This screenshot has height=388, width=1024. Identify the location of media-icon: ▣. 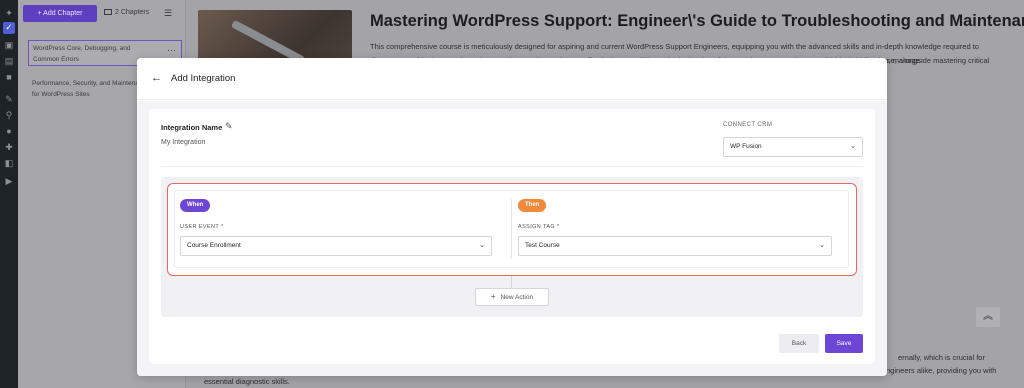
(9, 45).